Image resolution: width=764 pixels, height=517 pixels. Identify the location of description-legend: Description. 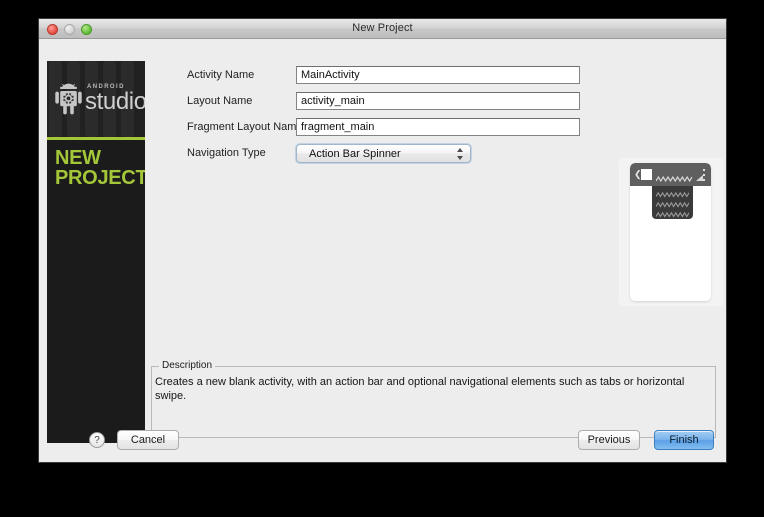
(187, 365).